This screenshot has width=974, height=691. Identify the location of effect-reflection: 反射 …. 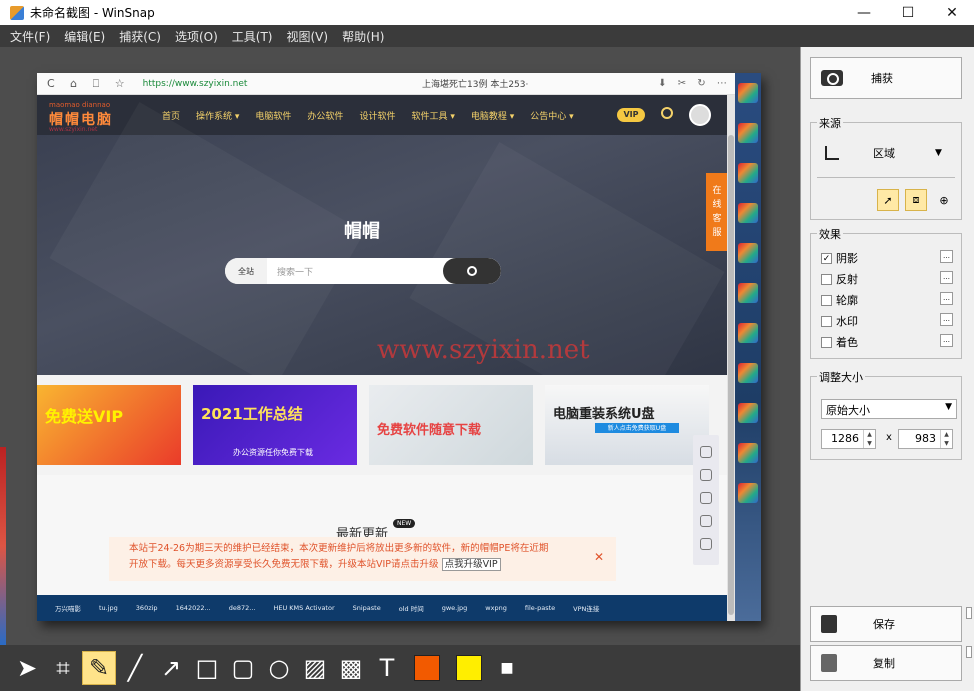
(887, 279).